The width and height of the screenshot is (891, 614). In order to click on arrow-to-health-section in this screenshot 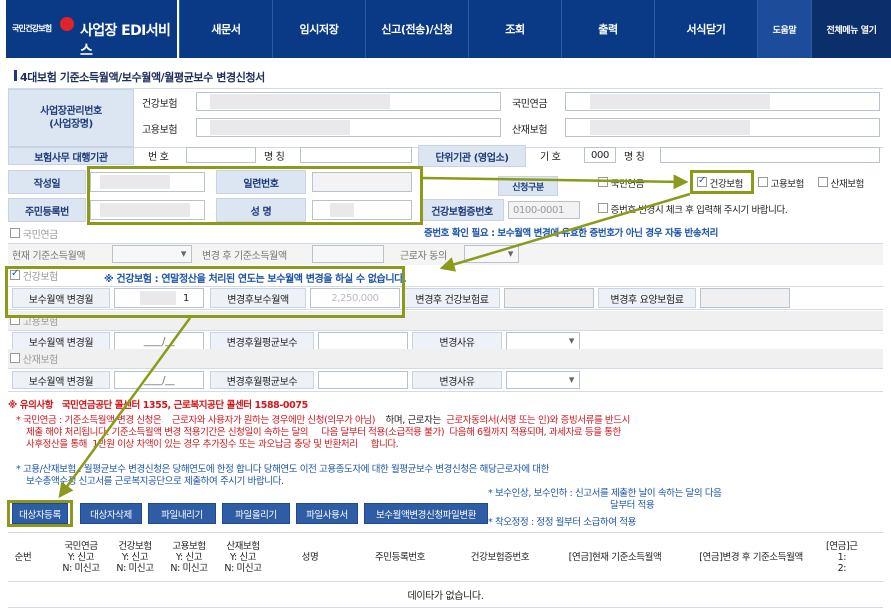, I will do `click(565, 232)`.